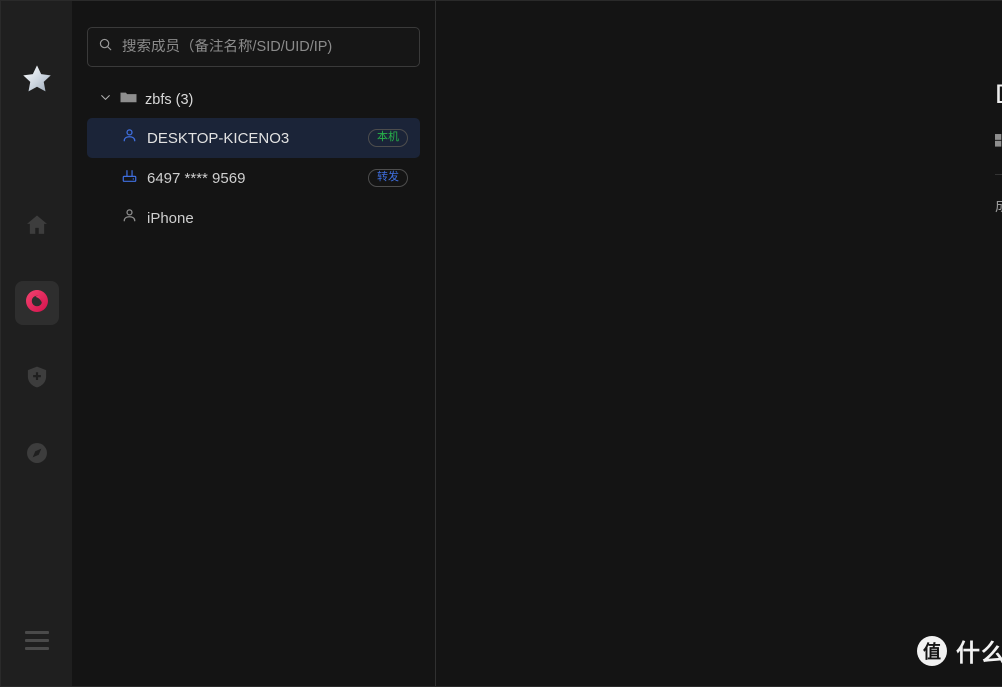 The height and width of the screenshot is (687, 1002). I want to click on status-badge: 转发, so click(388, 178).